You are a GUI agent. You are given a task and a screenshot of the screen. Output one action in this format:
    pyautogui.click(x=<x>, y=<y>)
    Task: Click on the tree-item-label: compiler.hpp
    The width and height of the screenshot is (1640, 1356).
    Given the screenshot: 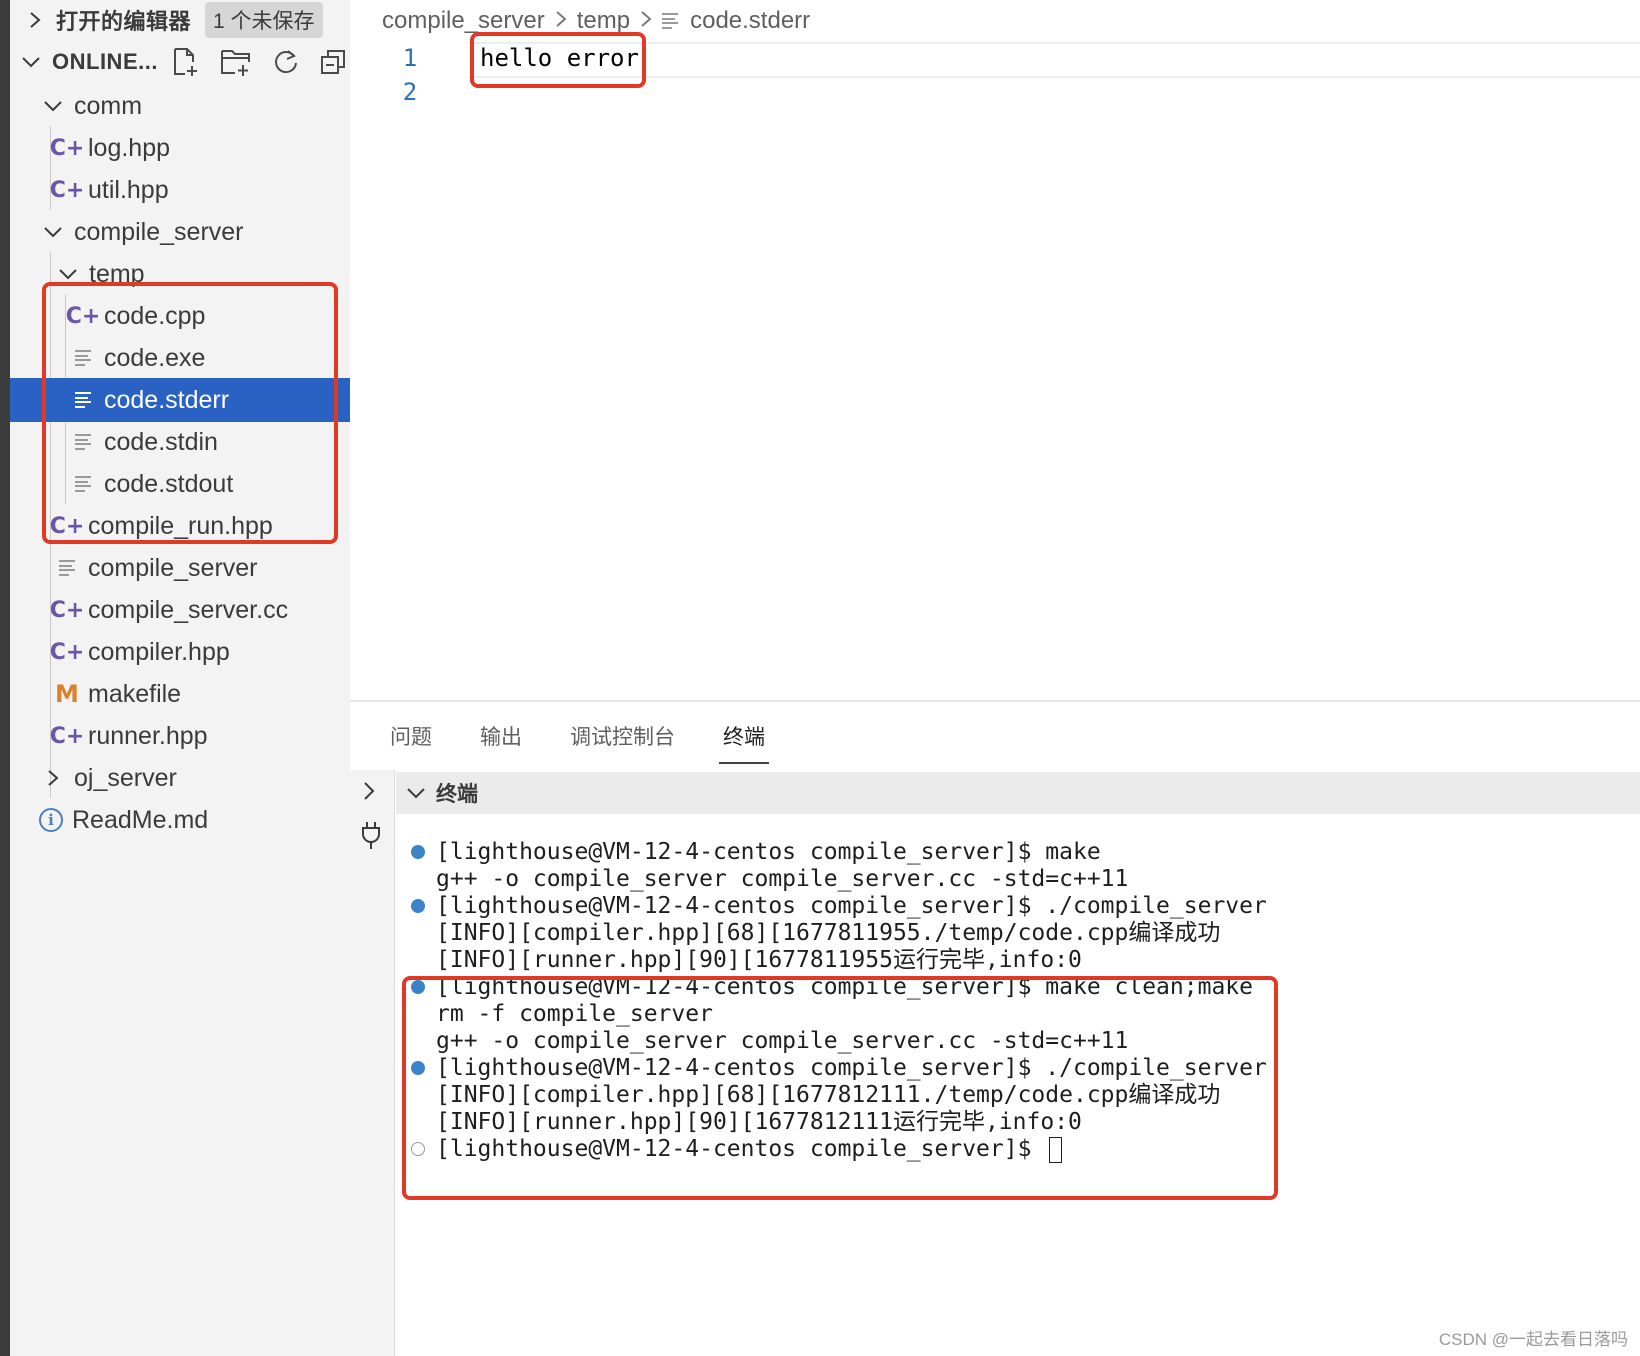 What is the action you would take?
    pyautogui.click(x=159, y=651)
    